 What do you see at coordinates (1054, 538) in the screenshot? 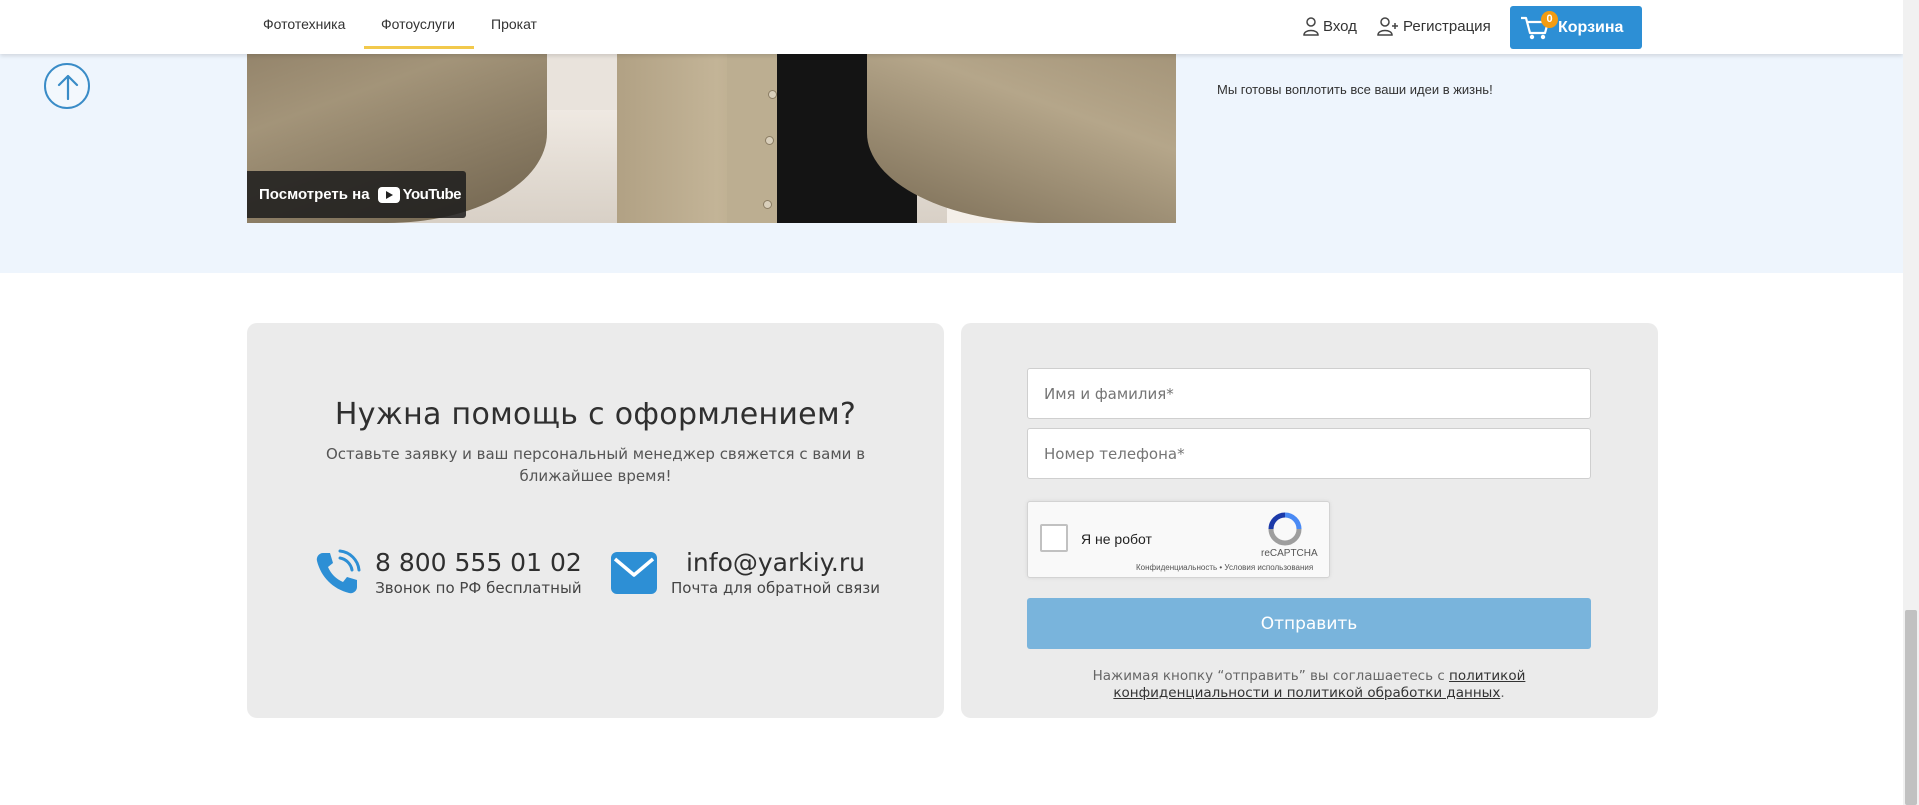
I see `recaptcha-checkbox` at bounding box center [1054, 538].